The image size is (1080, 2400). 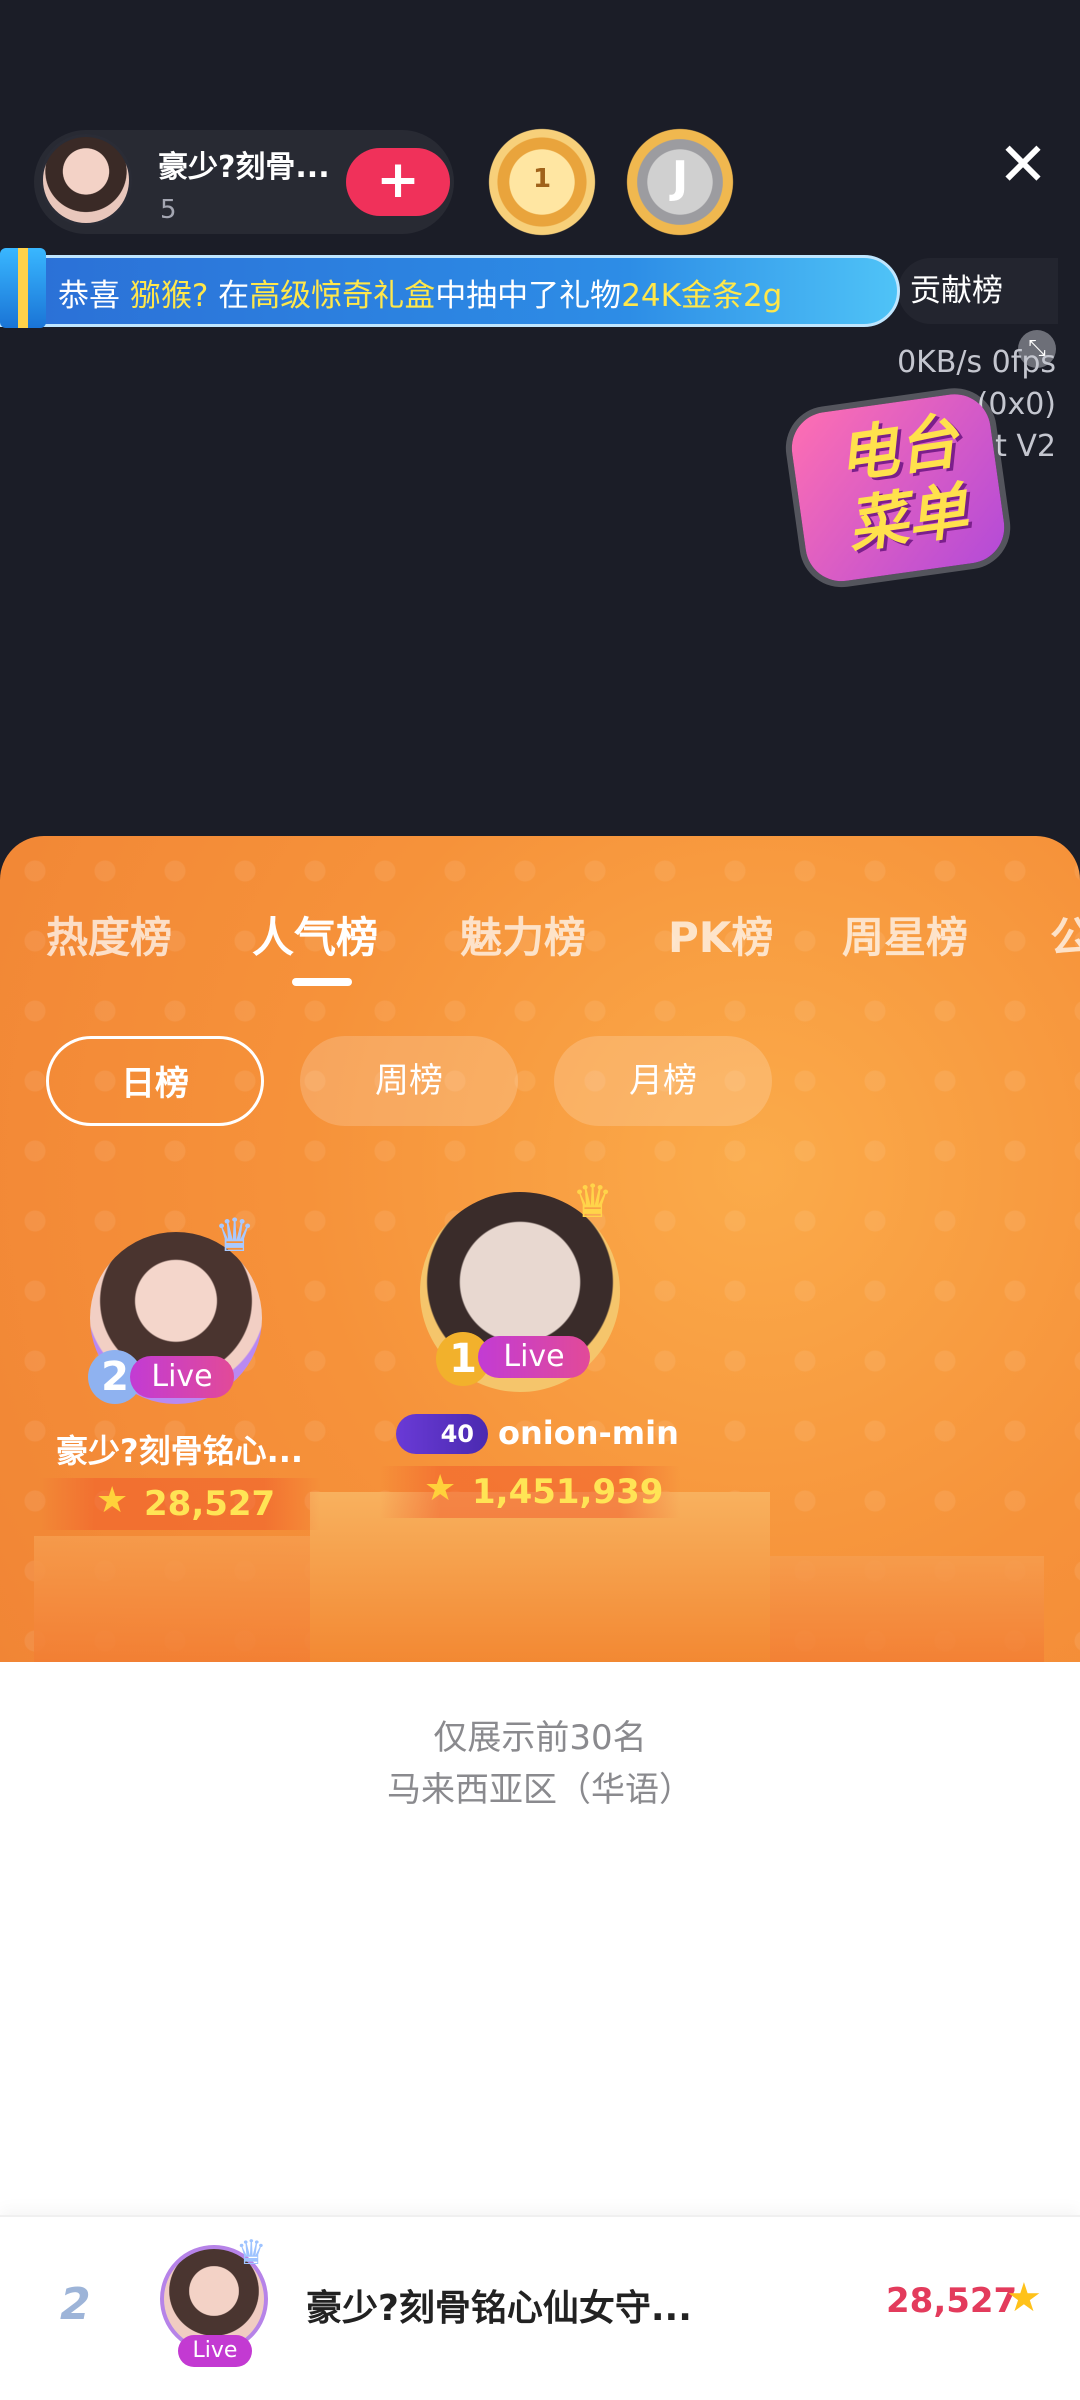 I want to click on tab-weekly-star: 周星榜, so click(x=905, y=934).